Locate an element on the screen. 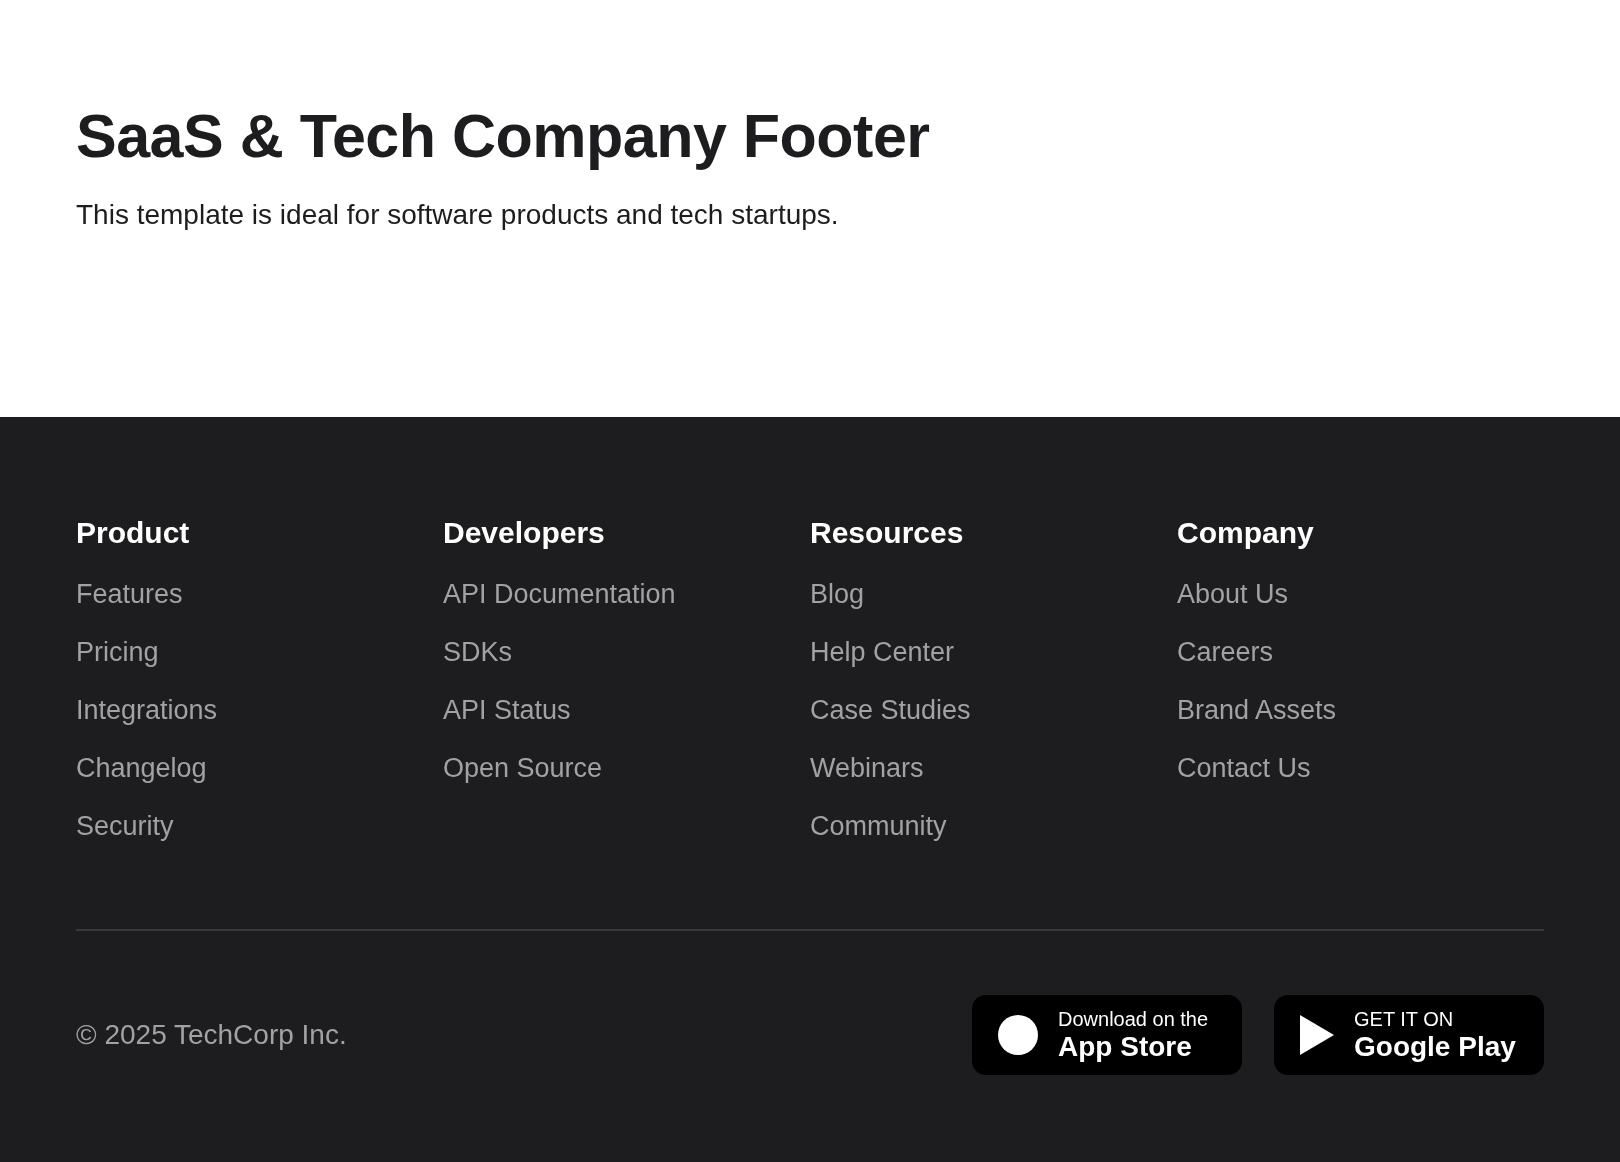  footer-link: Contact Us is located at coordinates (1244, 768).